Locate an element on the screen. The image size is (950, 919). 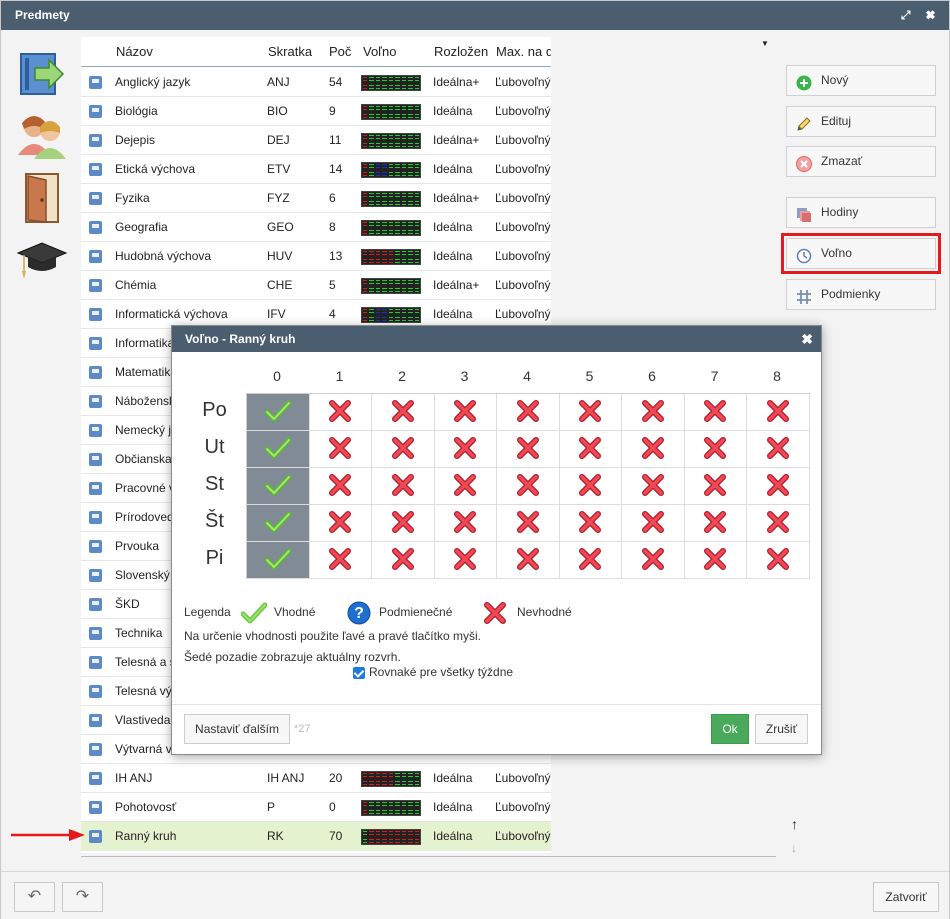
graduation-cap-icon is located at coordinates (42, 260).